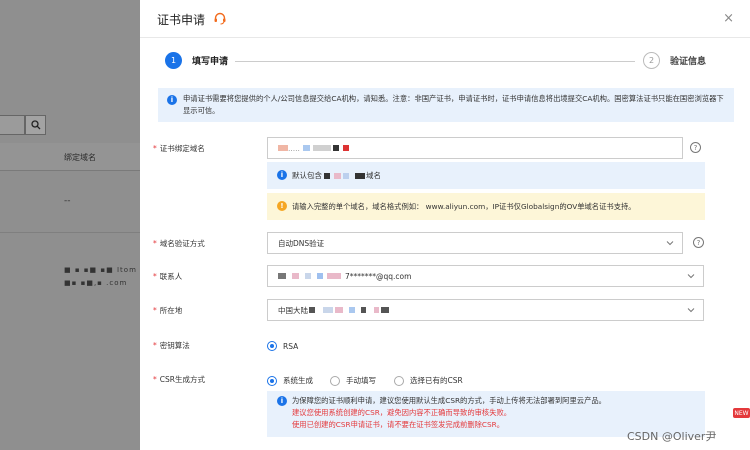  What do you see at coordinates (728, 18) in the screenshot?
I see `close-icon: ×` at bounding box center [728, 18].